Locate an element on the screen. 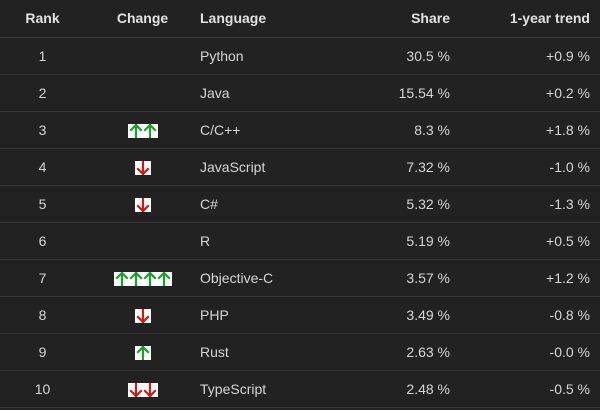  rank-cell: 2 is located at coordinates (42, 92).